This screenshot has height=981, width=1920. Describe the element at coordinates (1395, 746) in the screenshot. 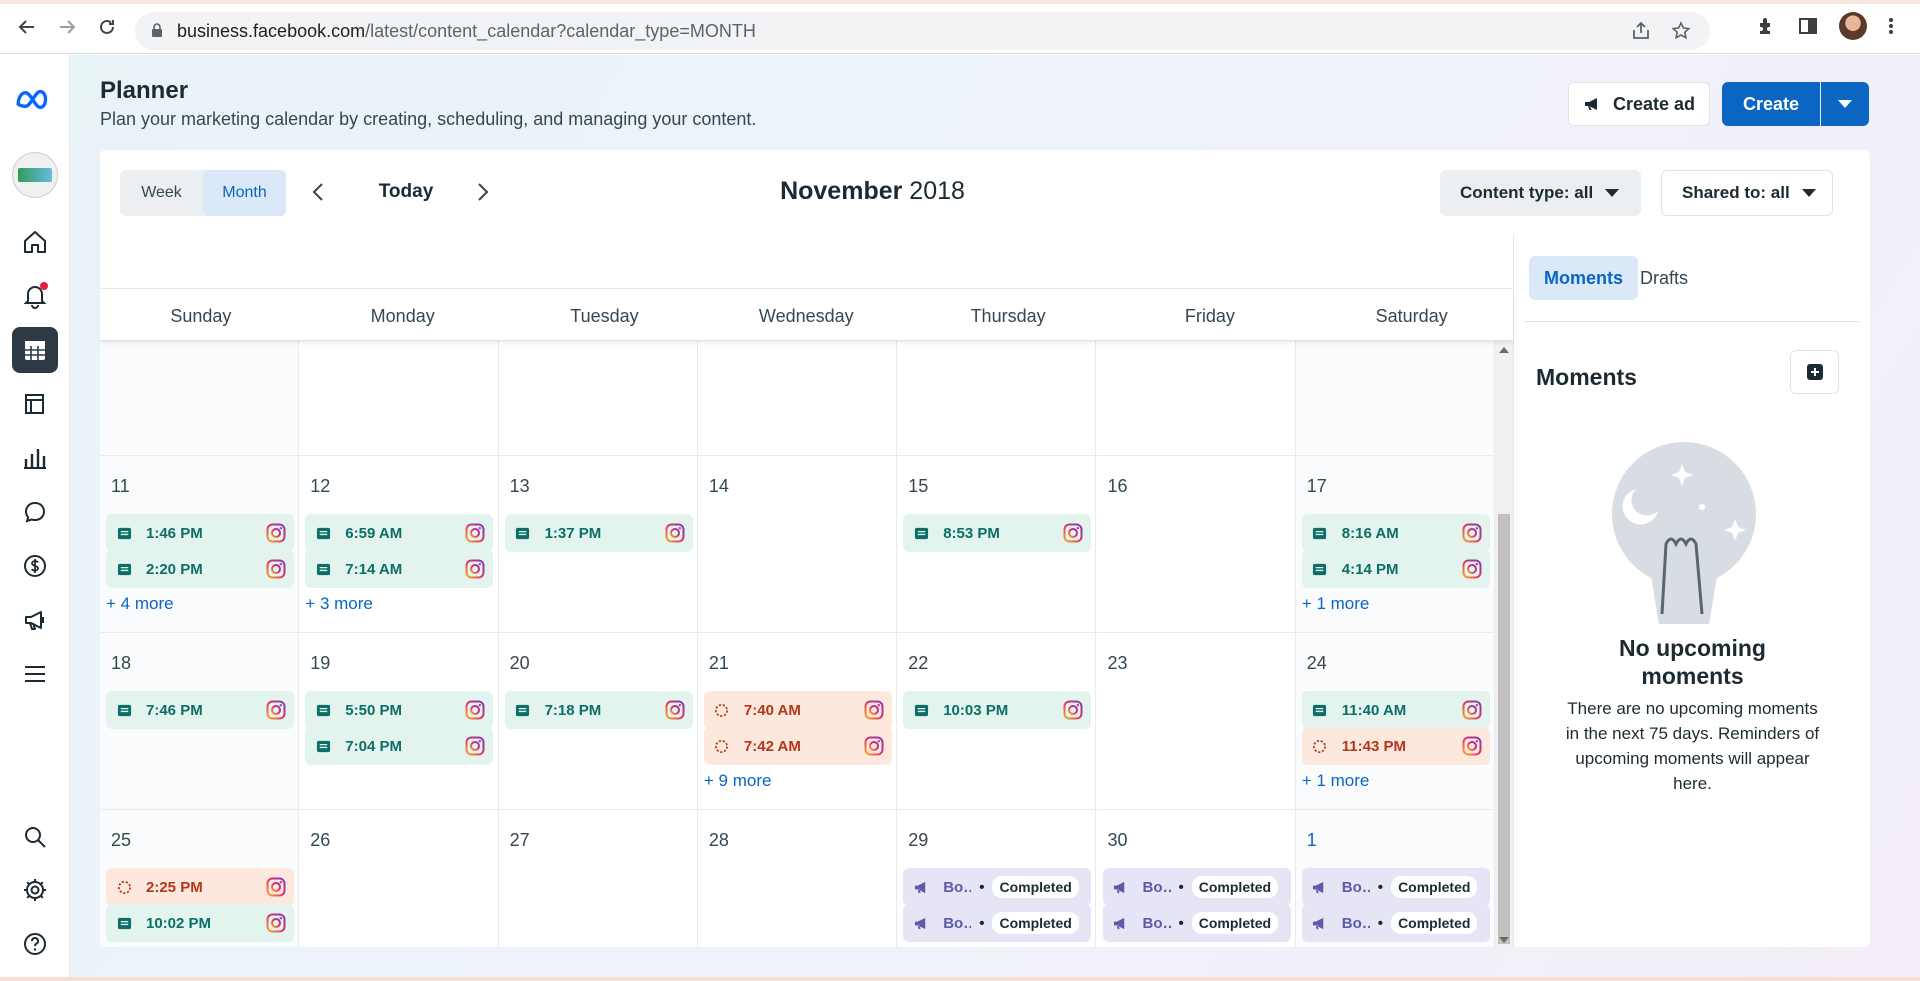

I see `pending-post-event: 11:43 PM` at that location.